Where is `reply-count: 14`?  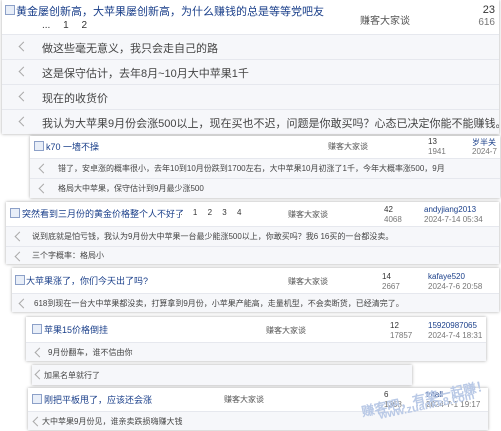 reply-count: 14 is located at coordinates (386, 276).